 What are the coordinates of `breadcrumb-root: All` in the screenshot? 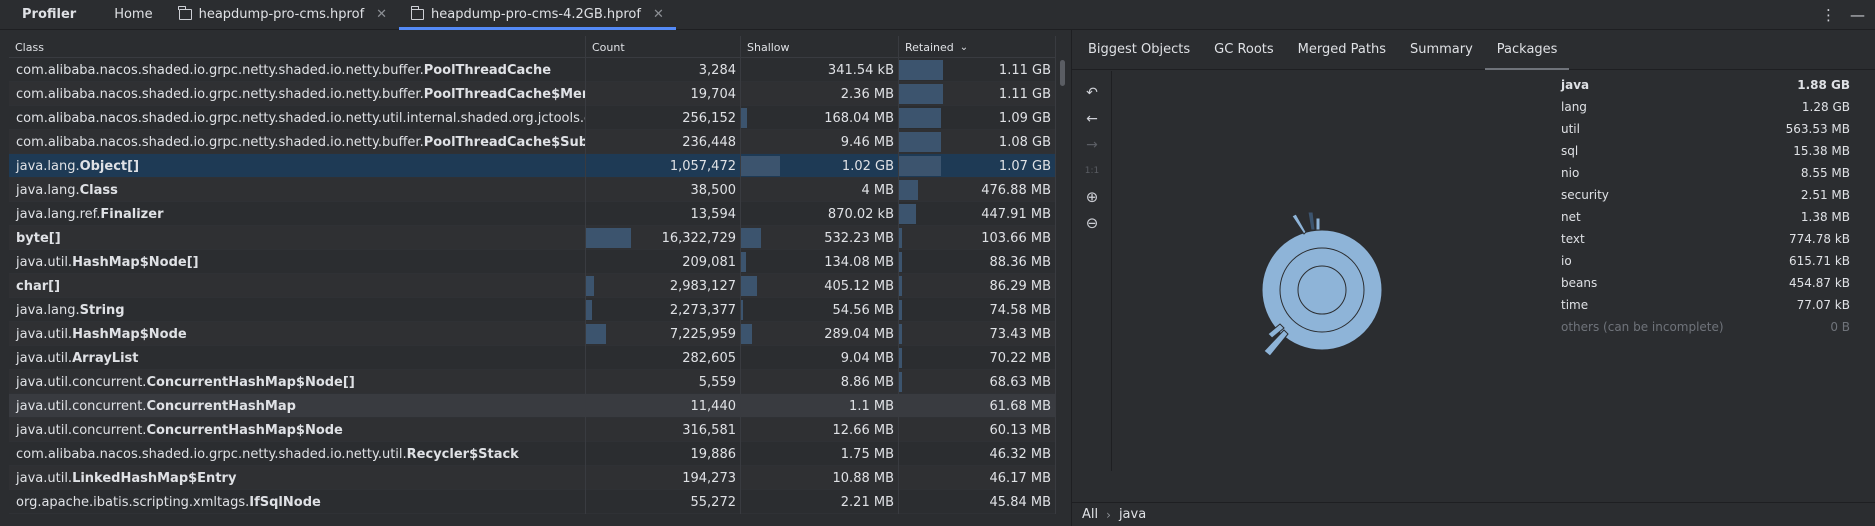 It's located at (1090, 514).